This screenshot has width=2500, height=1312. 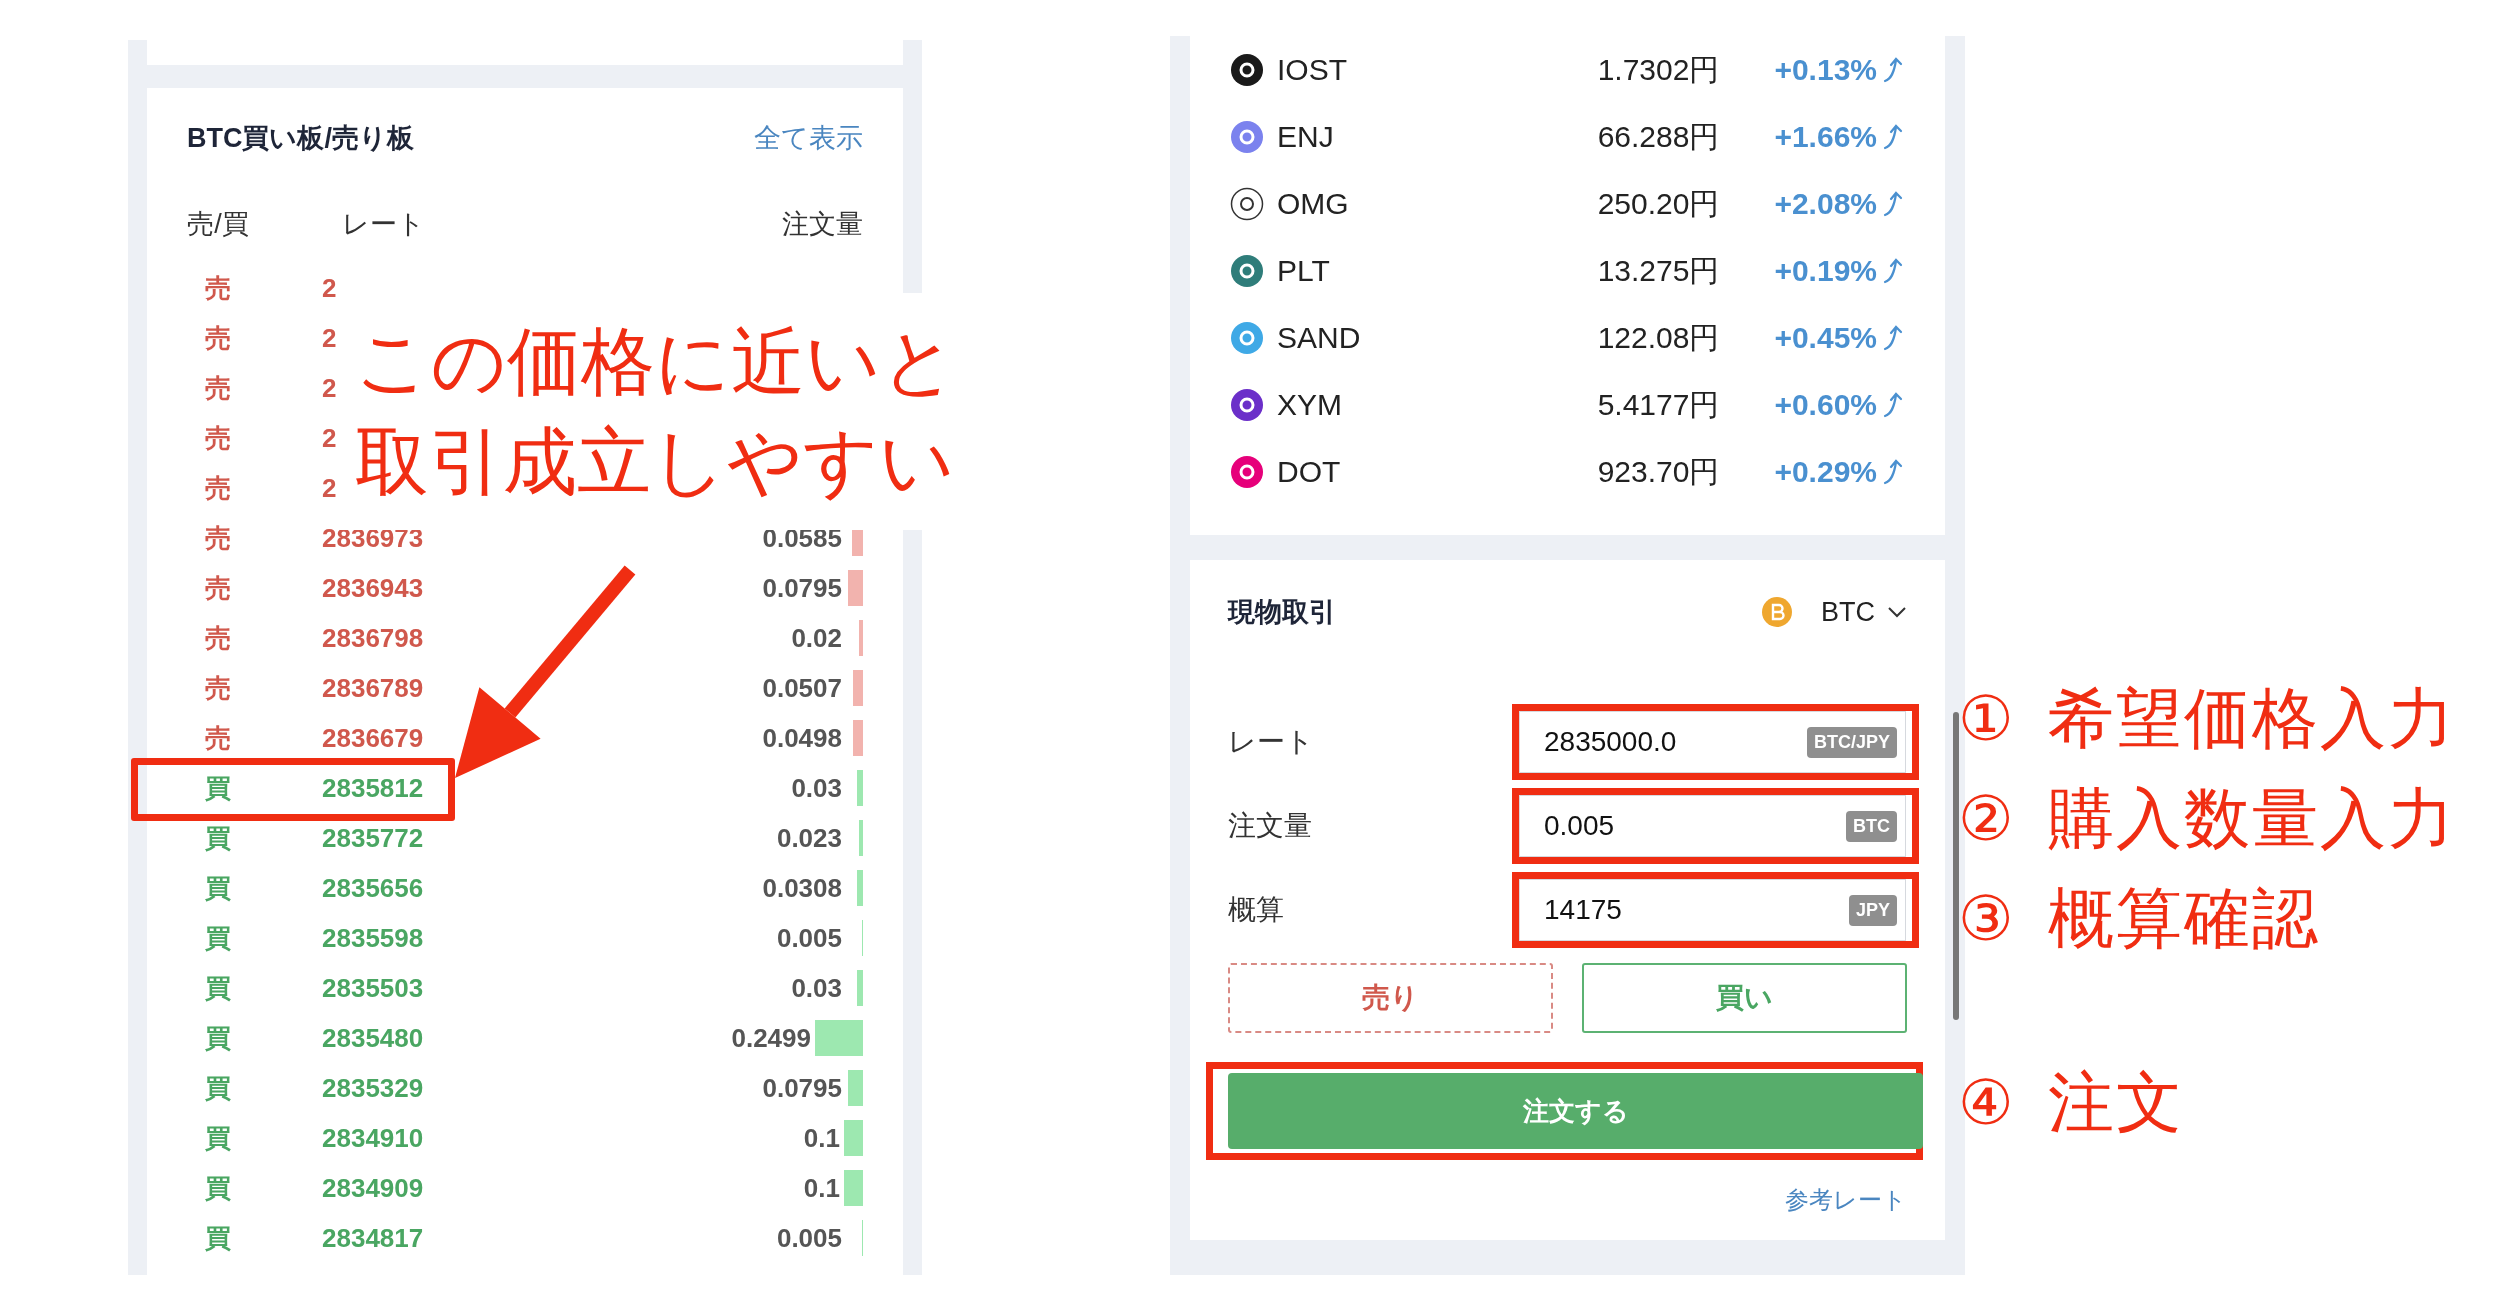 What do you see at coordinates (373, 838) in the screenshot?
I see `rate-cell-text: 2835772` at bounding box center [373, 838].